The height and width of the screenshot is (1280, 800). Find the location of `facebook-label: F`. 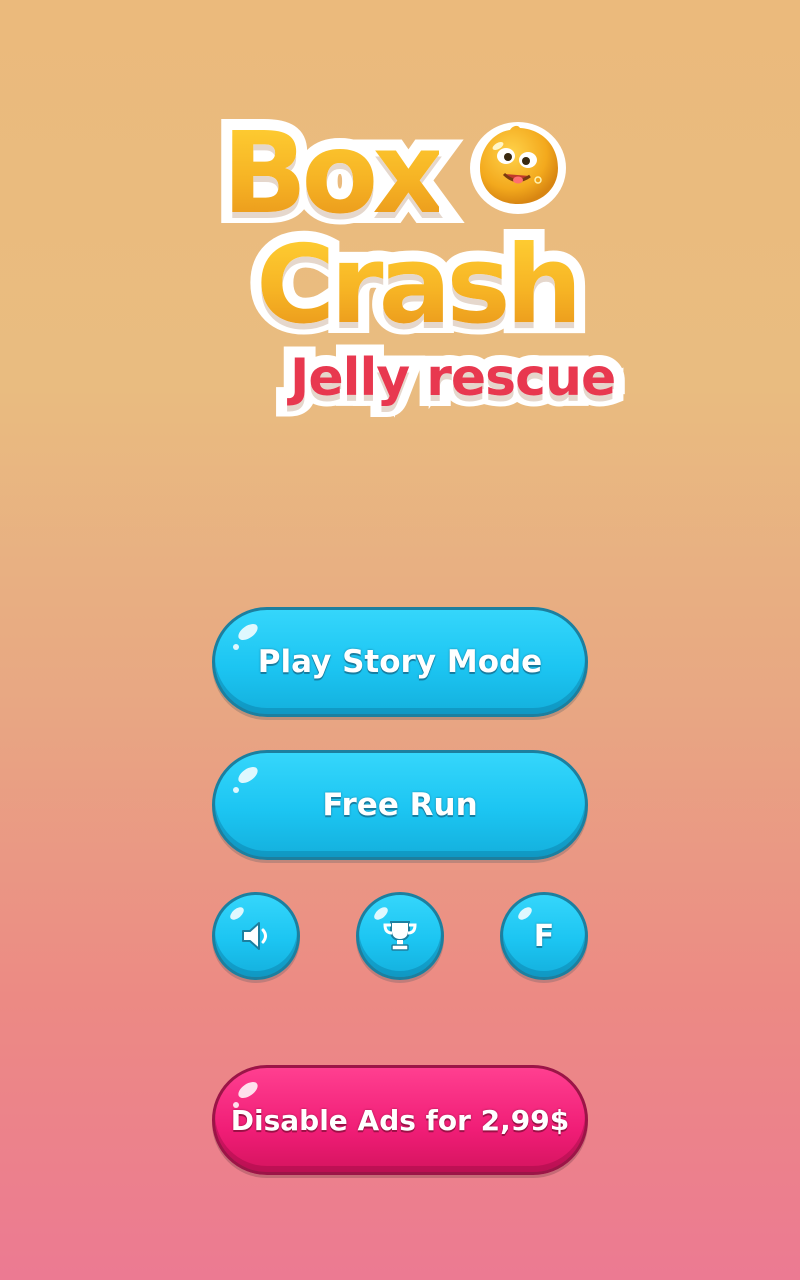

facebook-label: F is located at coordinates (544, 936).